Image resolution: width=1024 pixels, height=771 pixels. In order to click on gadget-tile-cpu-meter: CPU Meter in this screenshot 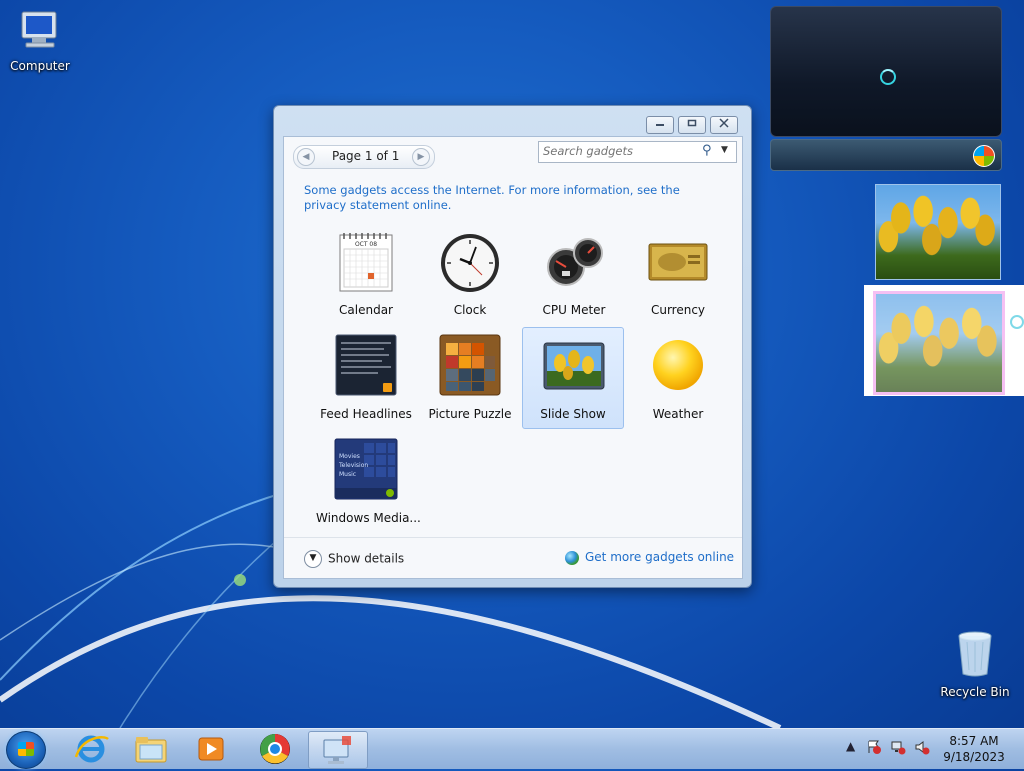, I will do `click(574, 275)`.